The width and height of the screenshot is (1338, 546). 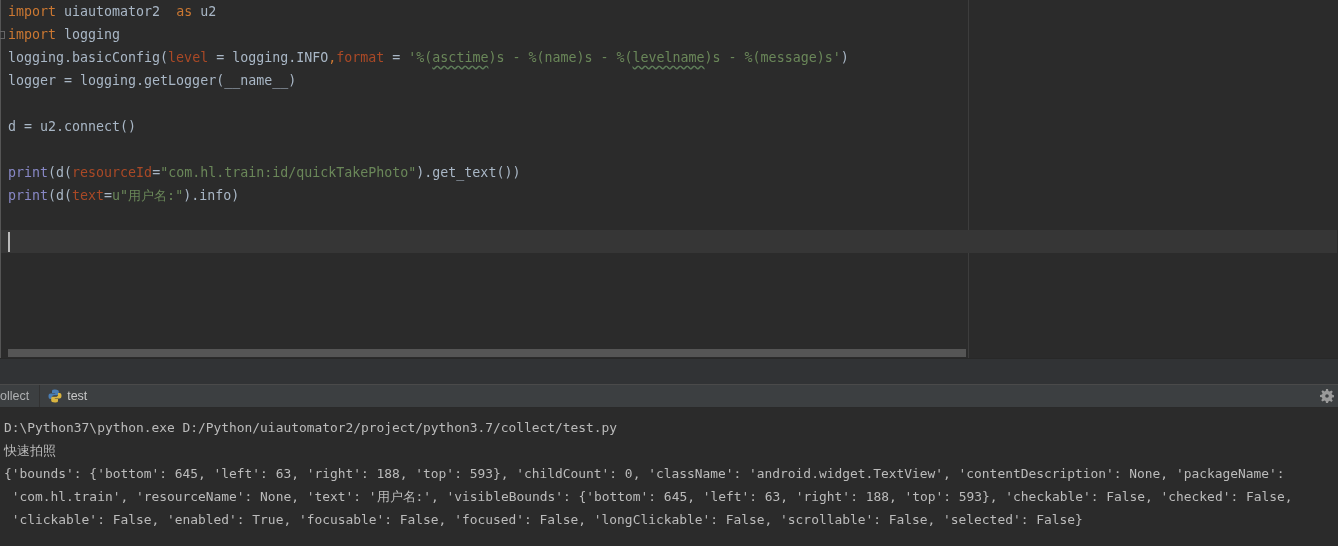 What do you see at coordinates (30, 451) in the screenshot?
I see `console-line: 快速拍照` at bounding box center [30, 451].